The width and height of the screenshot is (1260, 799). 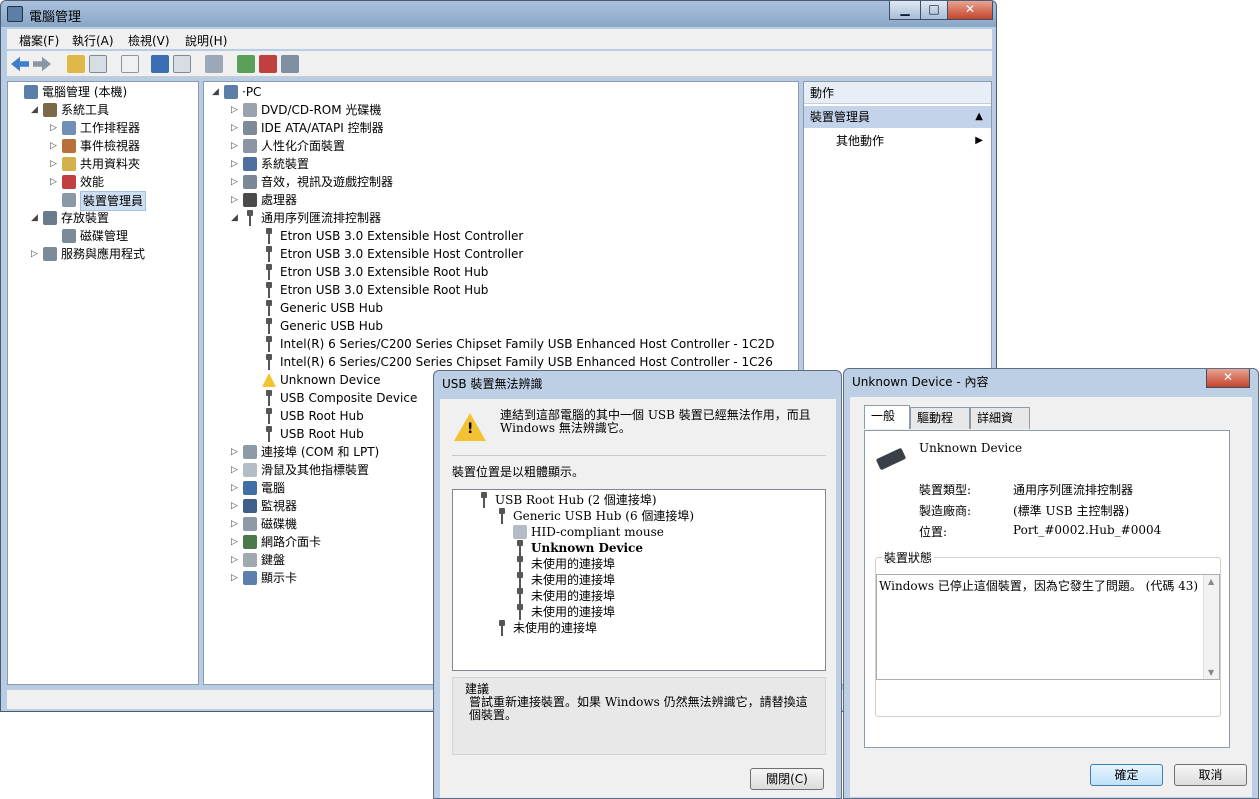 I want to click on console-tree-item-label: 裝置管理員, so click(x=113, y=201).